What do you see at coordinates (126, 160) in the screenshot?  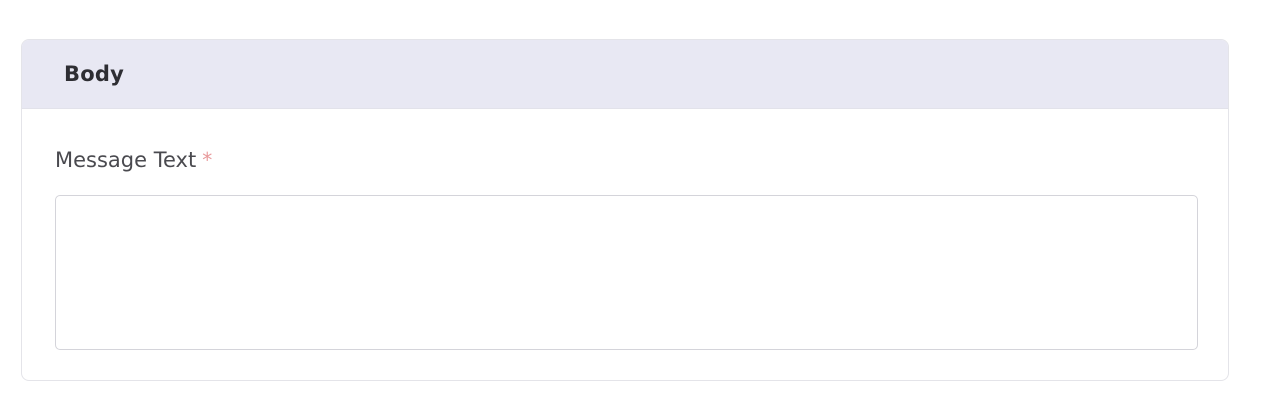 I see `message-text-label-text: Message Text` at bounding box center [126, 160].